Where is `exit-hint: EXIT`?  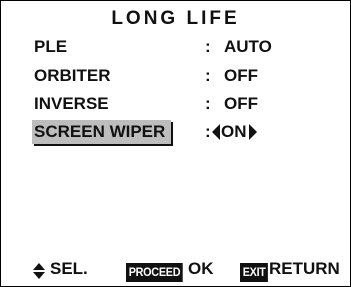
exit-hint: EXIT is located at coordinates (255, 272).